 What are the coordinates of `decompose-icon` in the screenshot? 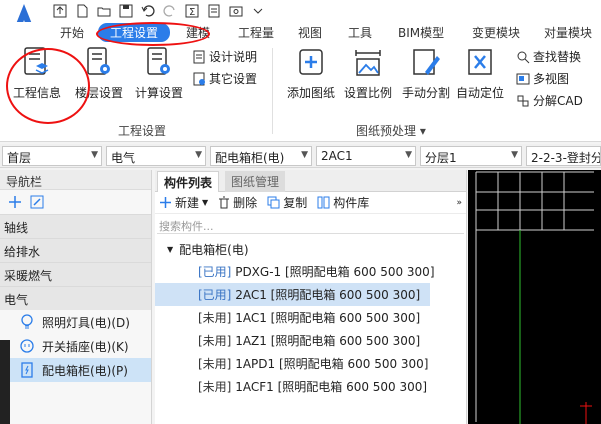 It's located at (523, 100).